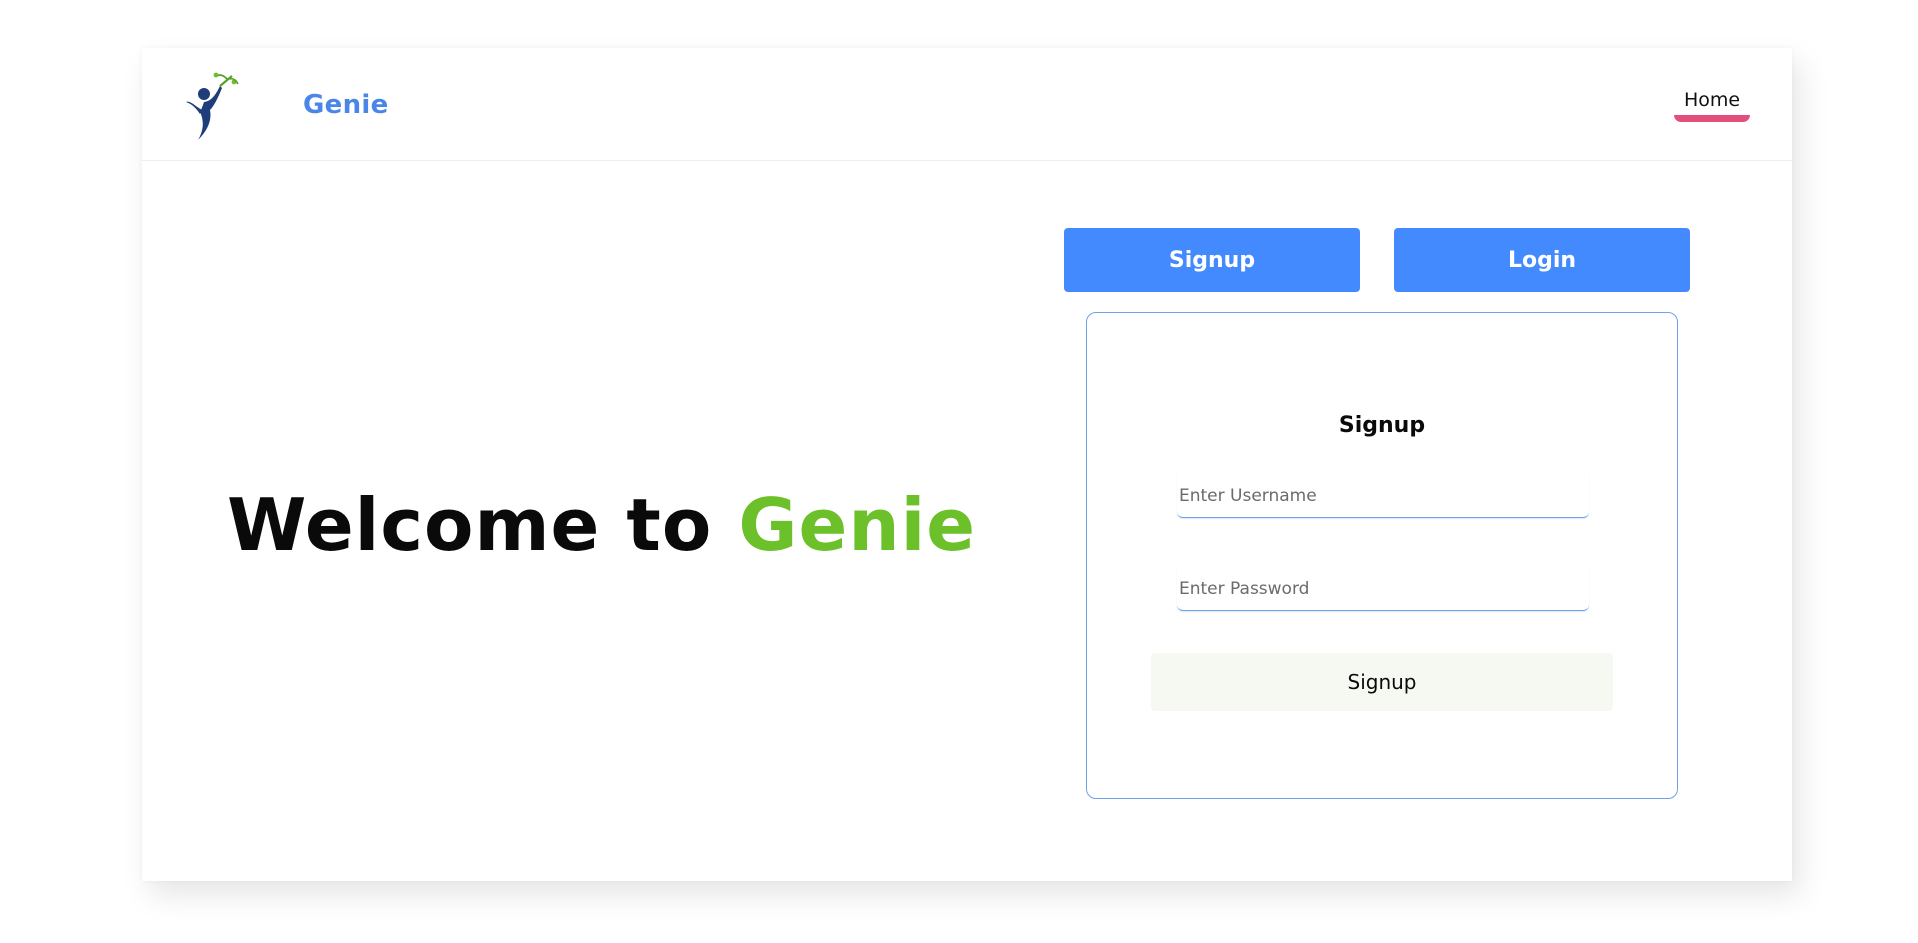  What do you see at coordinates (1212, 260) in the screenshot?
I see `signup-tab-button: Signup` at bounding box center [1212, 260].